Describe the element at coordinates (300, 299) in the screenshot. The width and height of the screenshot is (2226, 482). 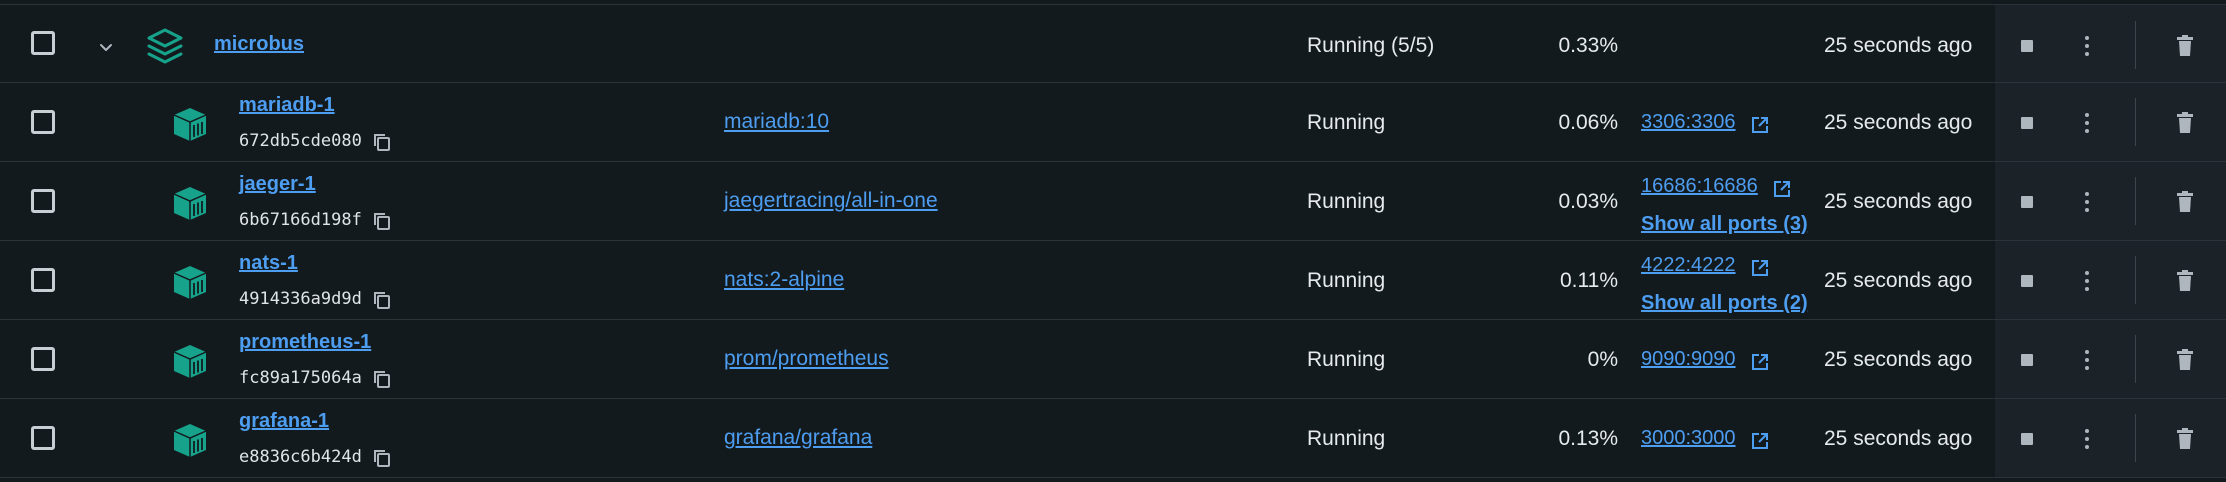
I see `container-id: 4914336a9d9d` at that location.